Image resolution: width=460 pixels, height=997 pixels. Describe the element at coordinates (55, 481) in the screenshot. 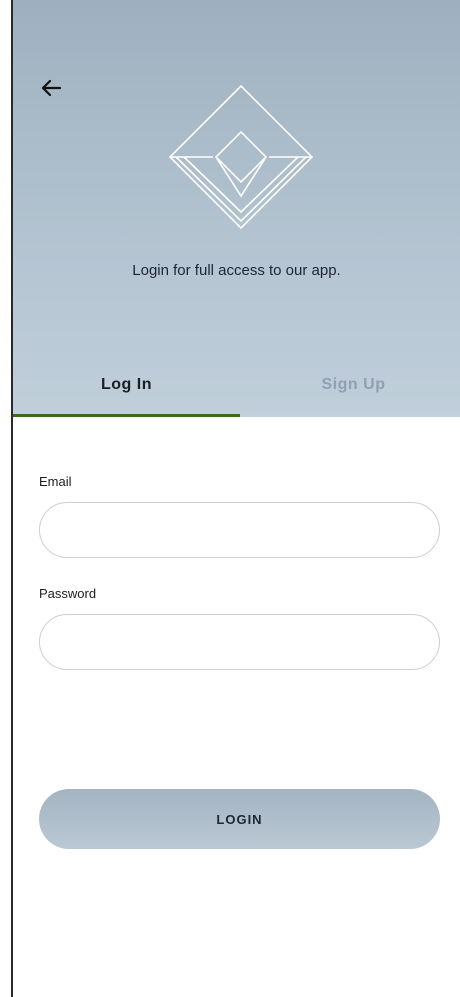

I see `email-label: Email` at that location.